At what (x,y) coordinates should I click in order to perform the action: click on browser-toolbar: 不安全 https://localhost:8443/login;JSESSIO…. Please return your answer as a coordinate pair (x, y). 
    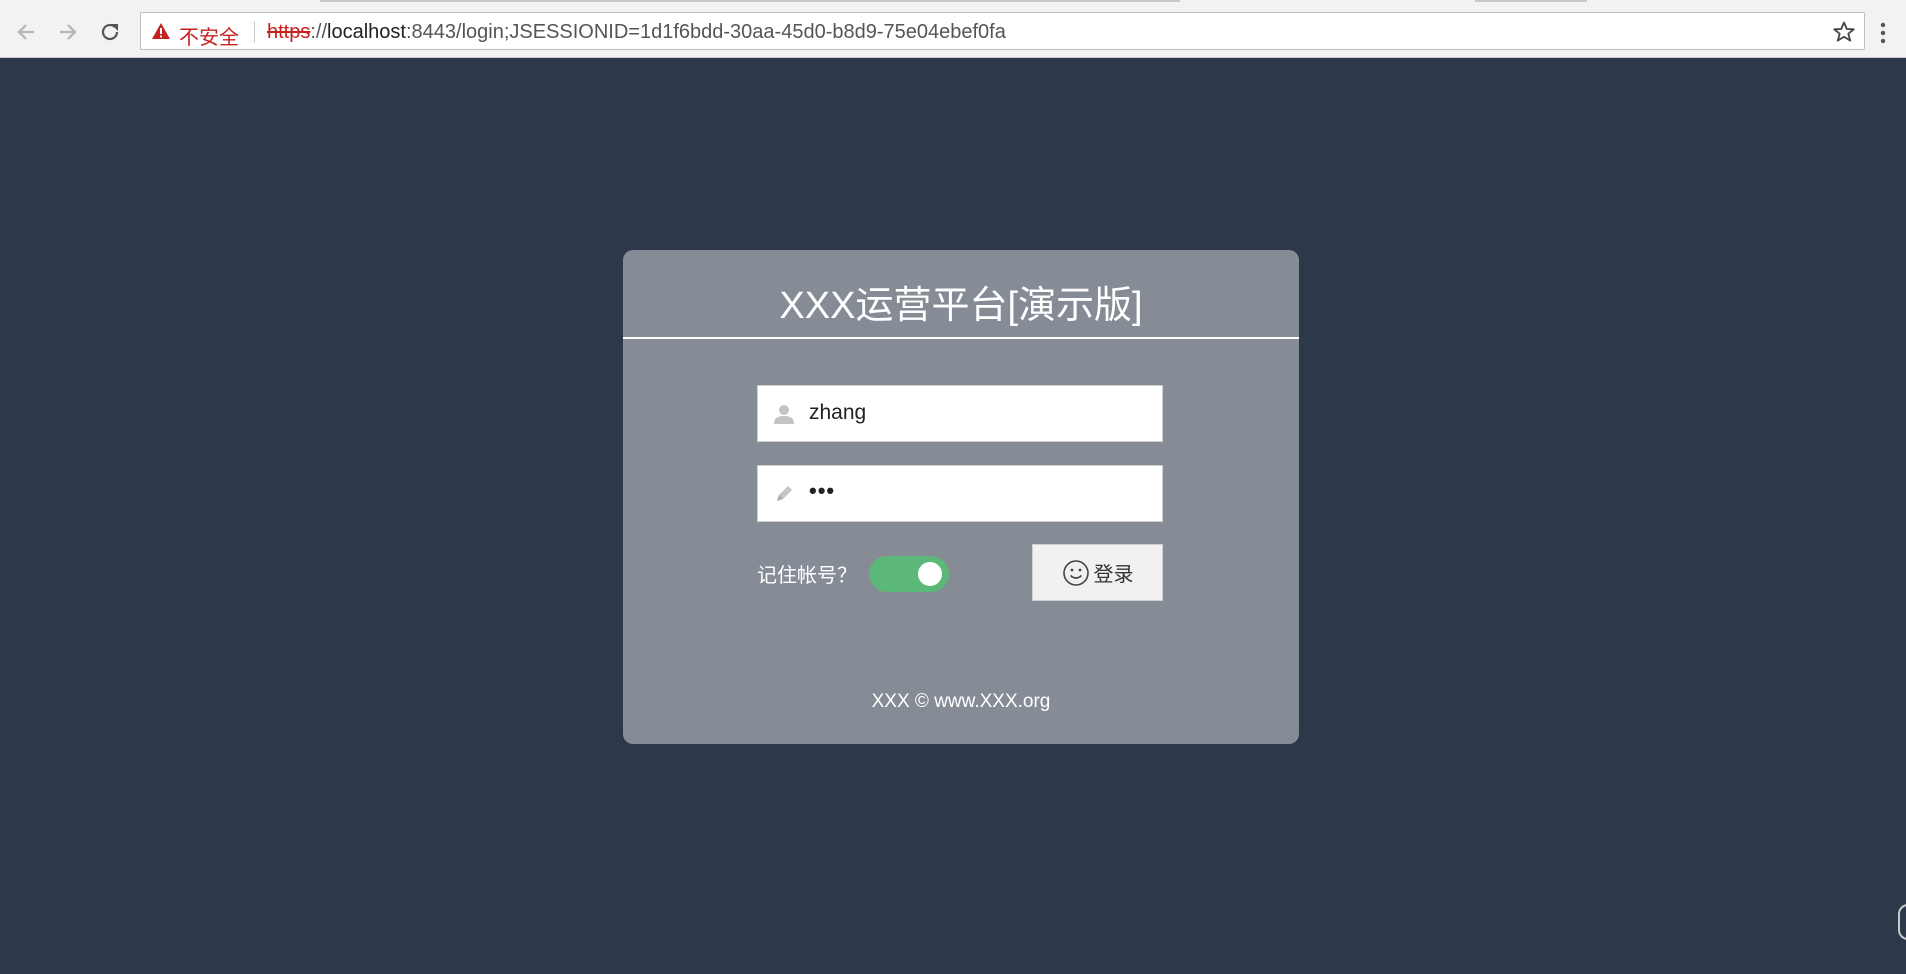
    Looking at the image, I should click on (953, 33).